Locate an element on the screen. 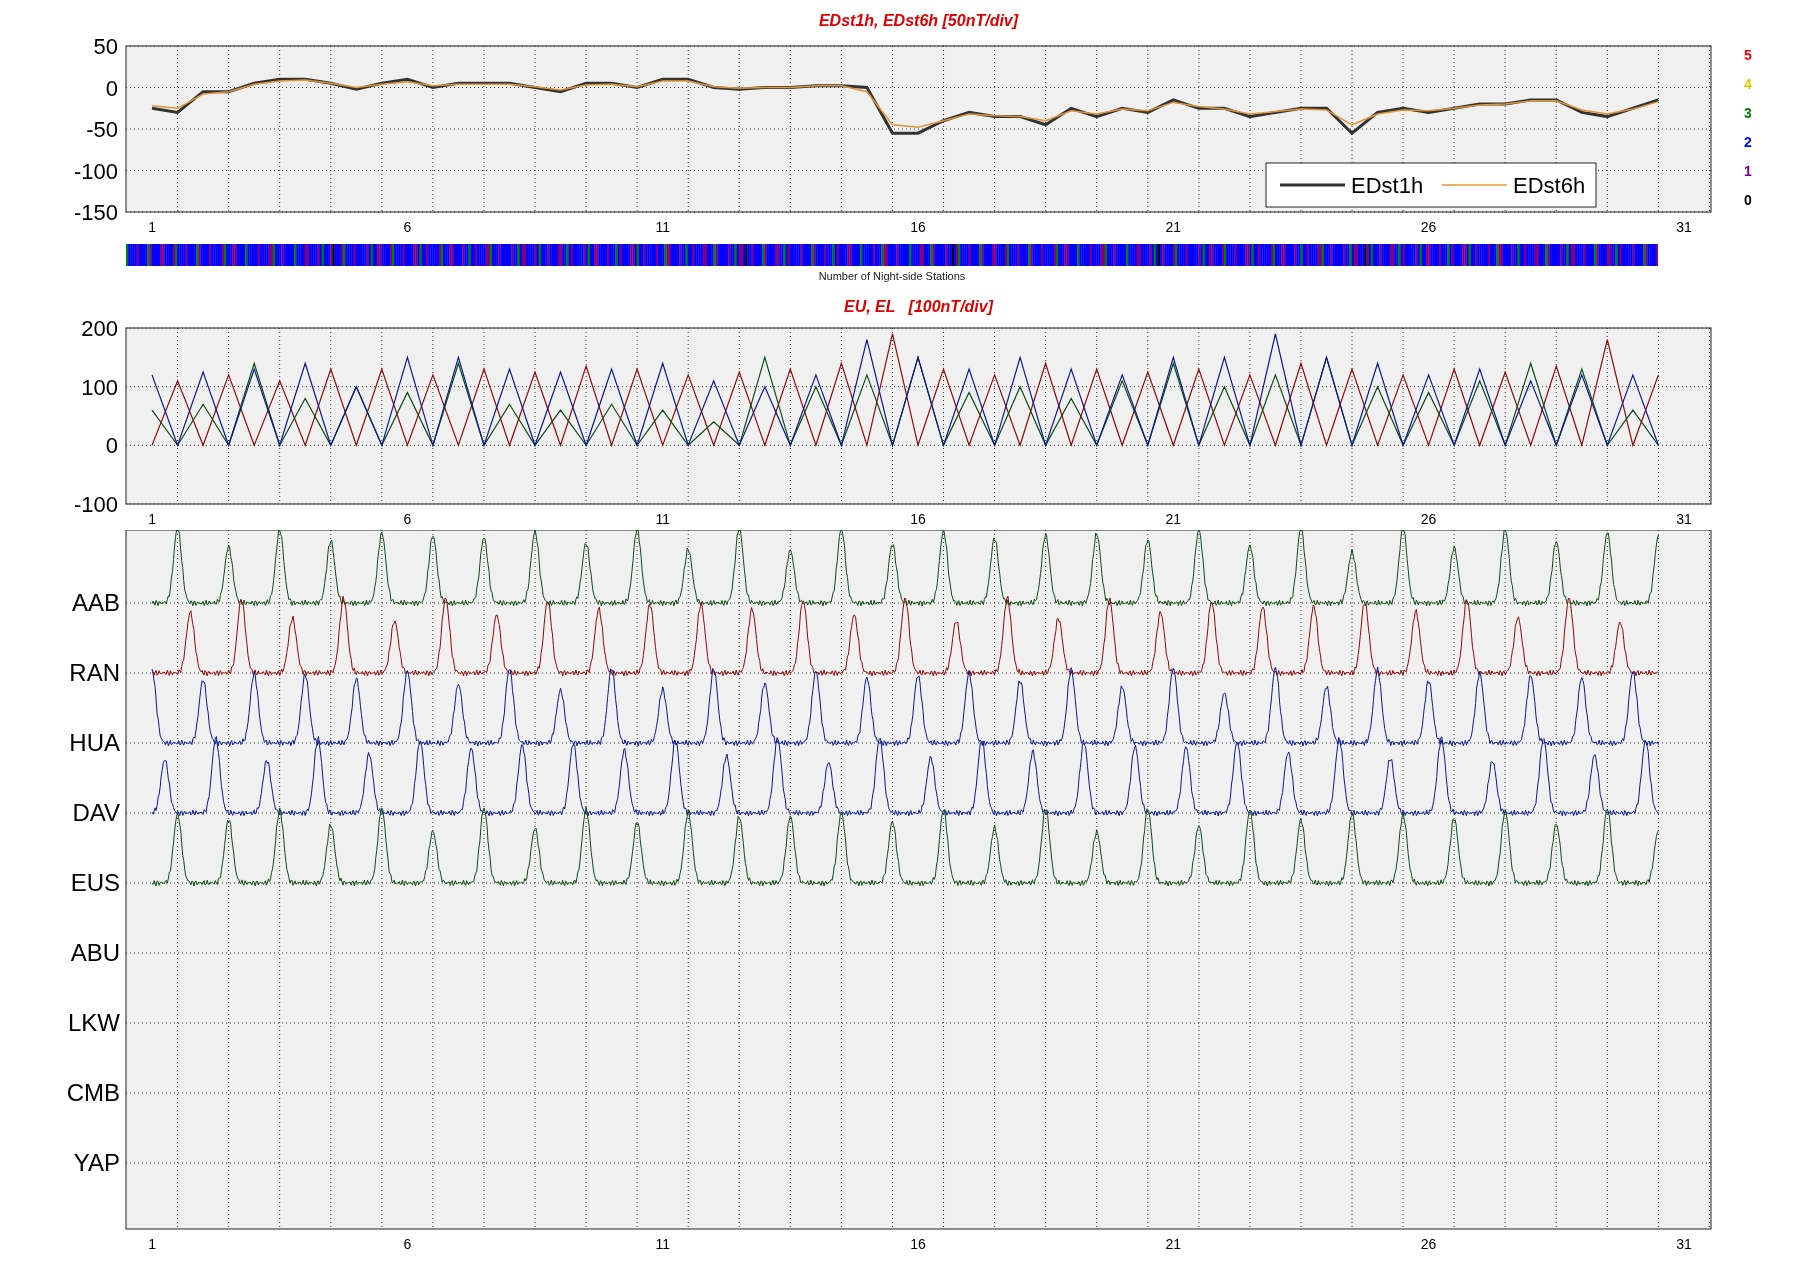  legend-label: EDst1h is located at coordinates (1387, 185).